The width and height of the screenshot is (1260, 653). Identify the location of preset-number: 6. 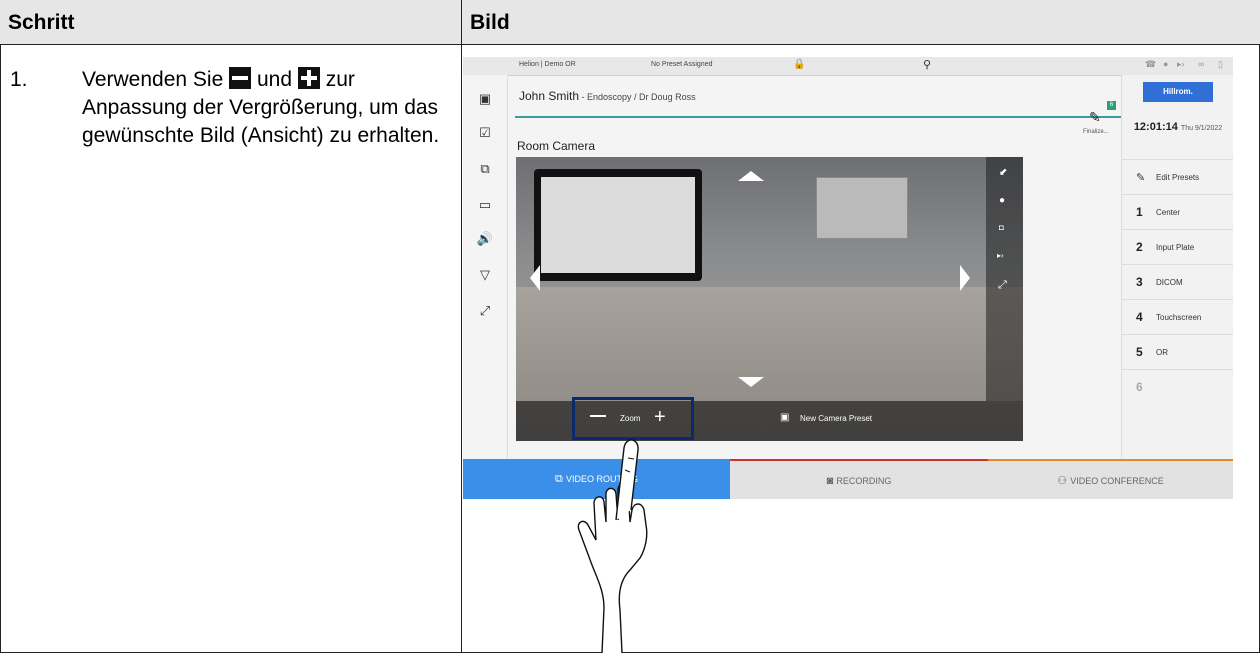
(1139, 387).